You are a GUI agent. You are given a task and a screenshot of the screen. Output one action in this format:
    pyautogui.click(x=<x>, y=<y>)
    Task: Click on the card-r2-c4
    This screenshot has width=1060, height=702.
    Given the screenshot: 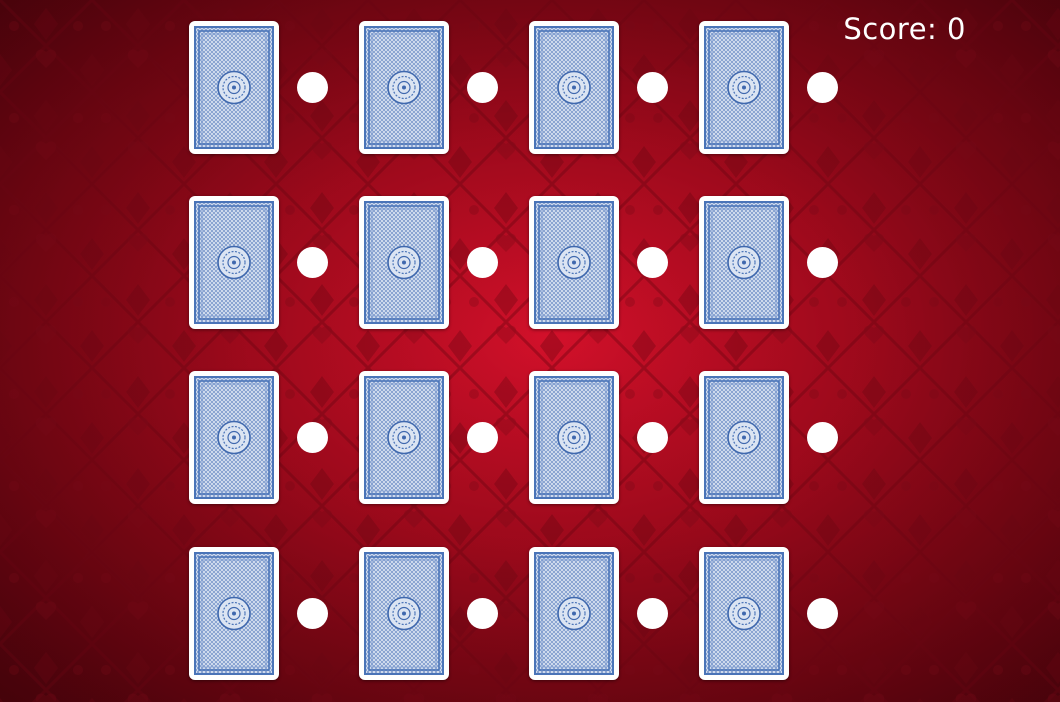 What is the action you would take?
    pyautogui.click(x=744, y=262)
    